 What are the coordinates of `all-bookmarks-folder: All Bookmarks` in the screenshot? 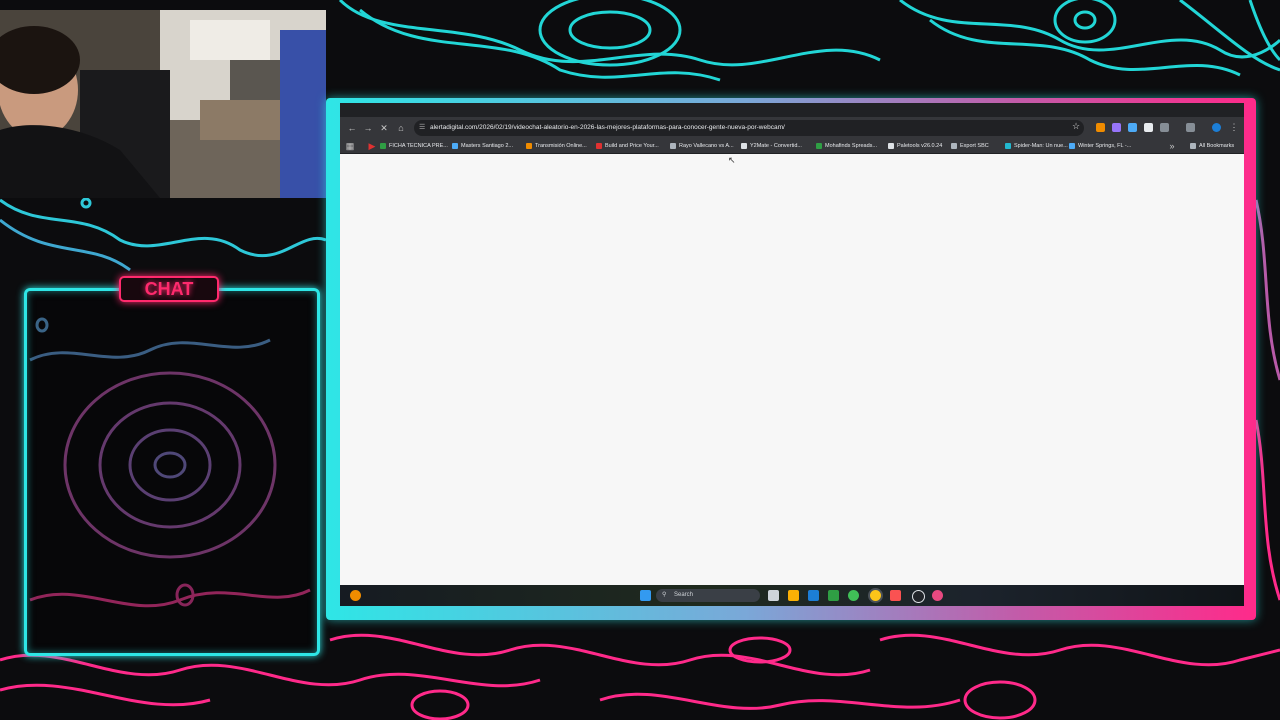 It's located at (1212, 146).